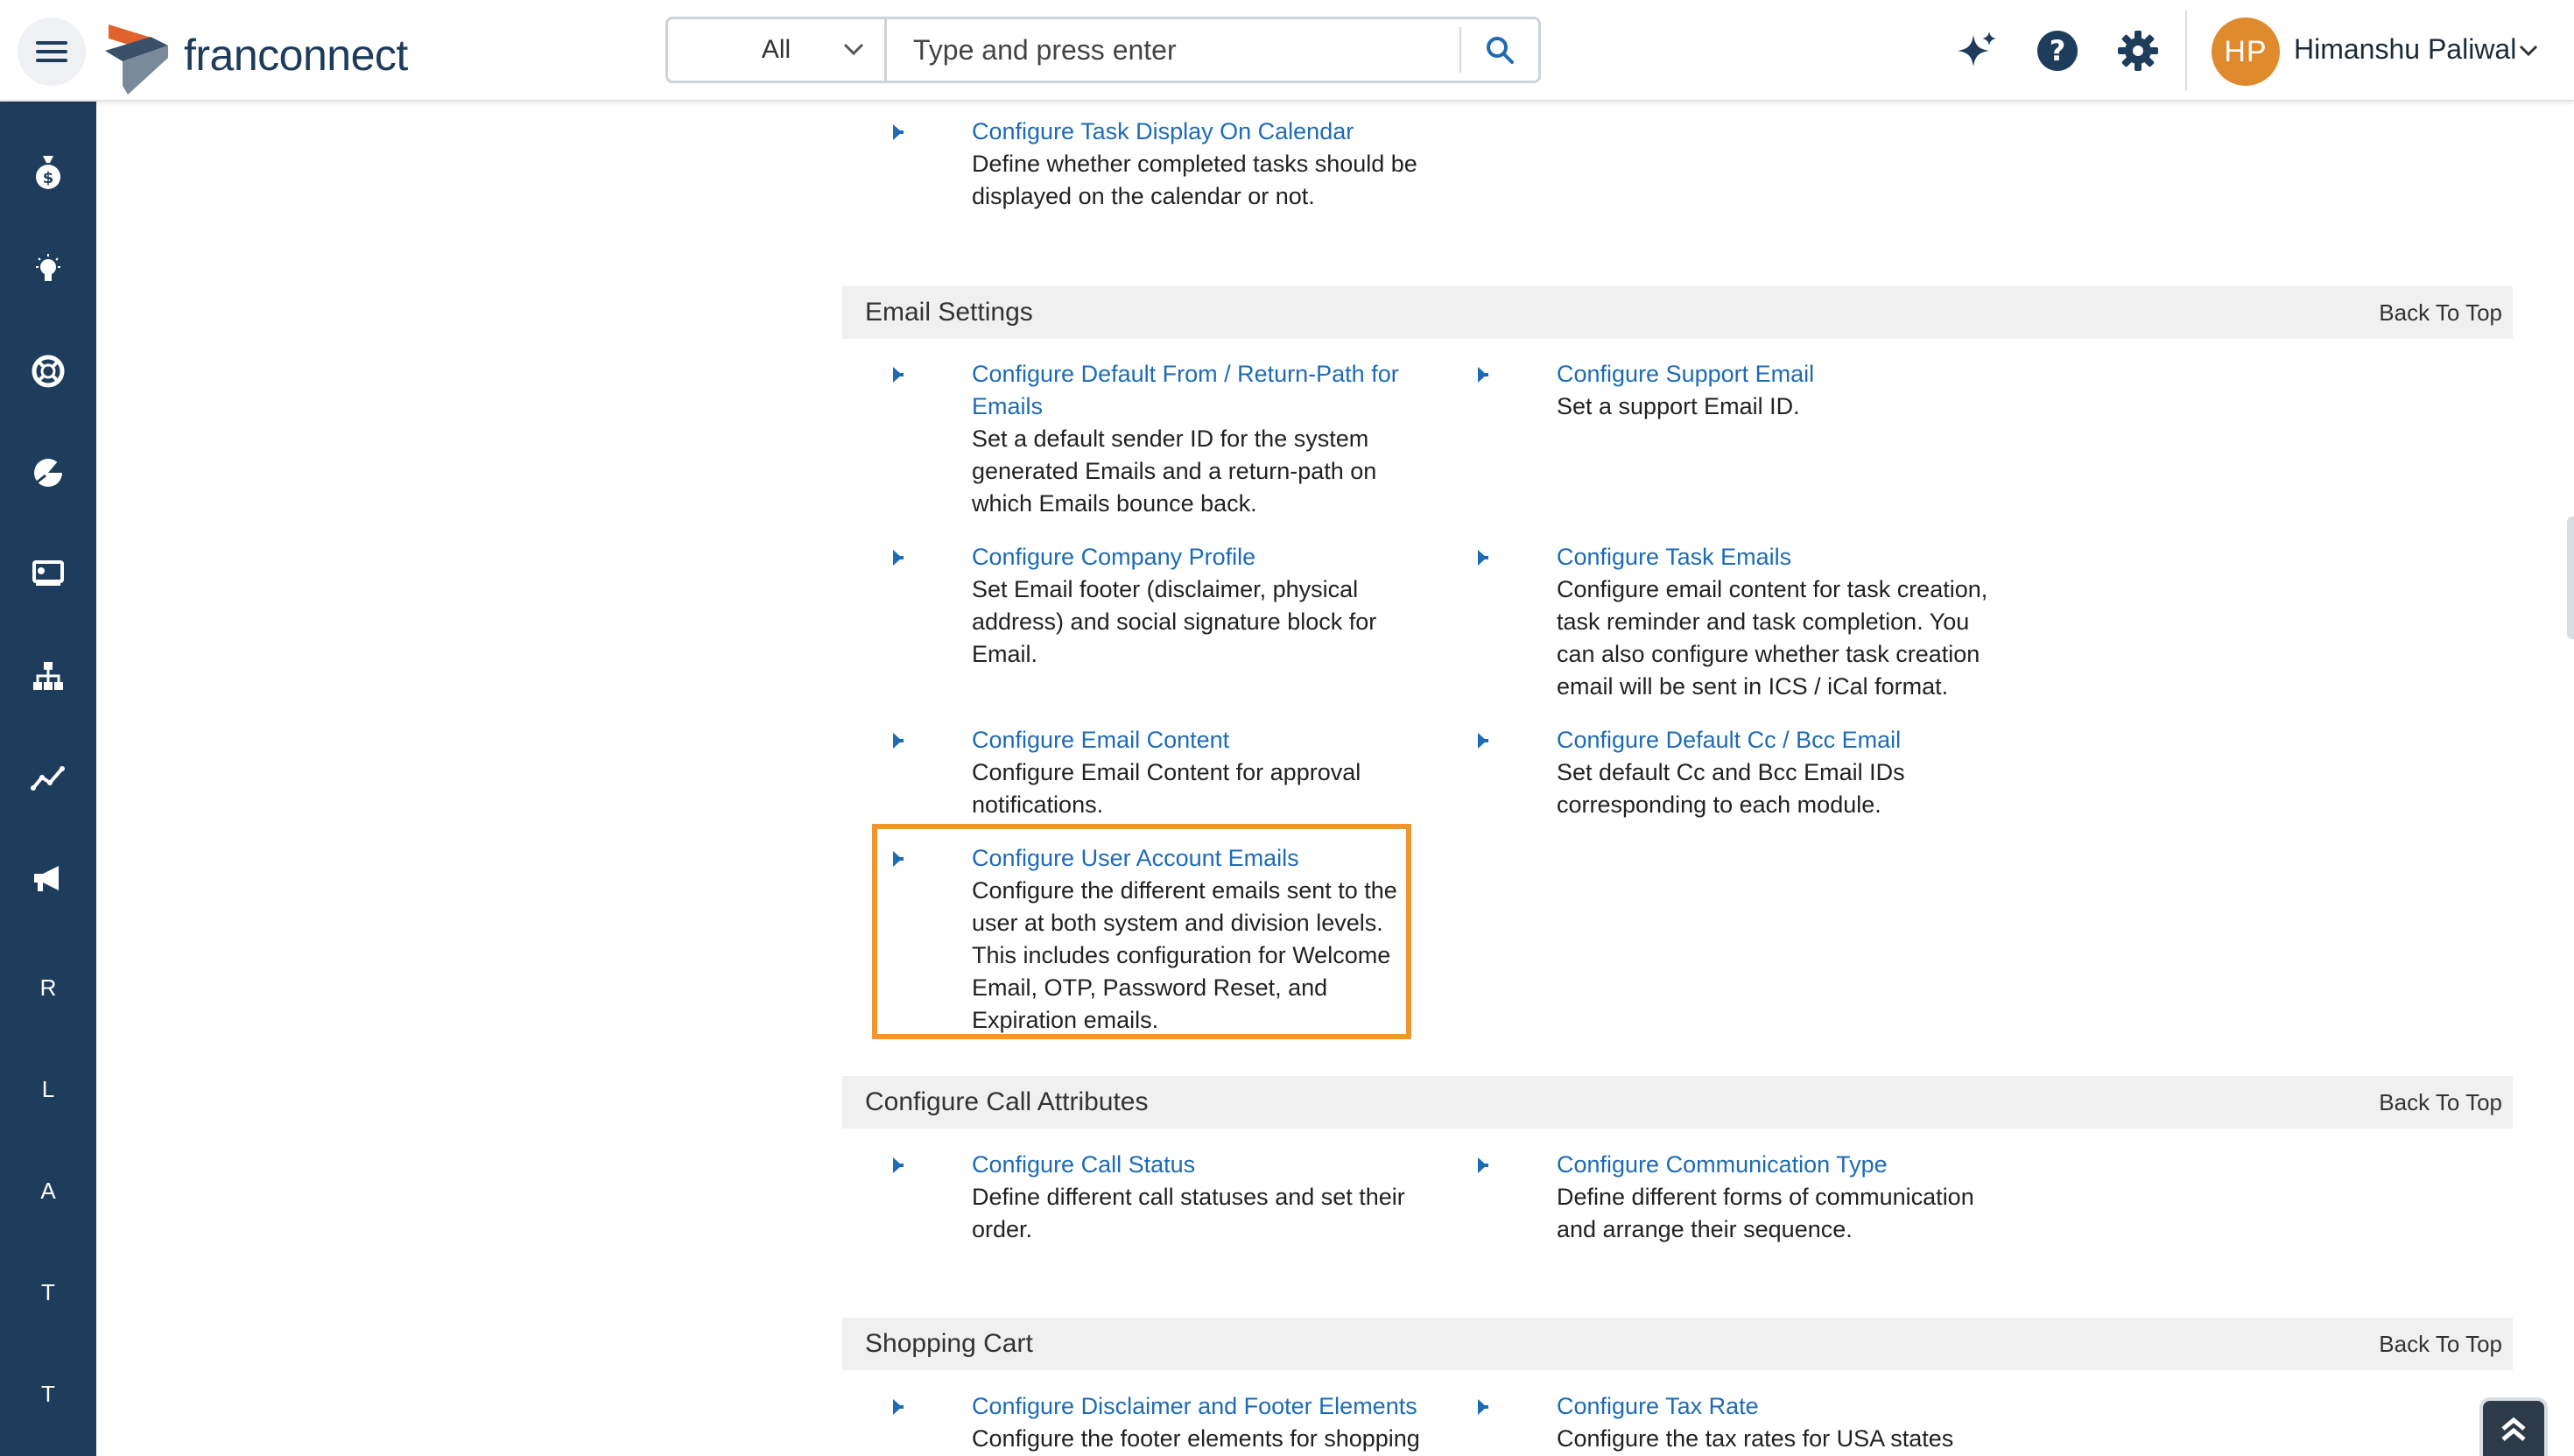 This screenshot has width=2574, height=1456. I want to click on top-header: franconnect All ?, so click(1287, 51).